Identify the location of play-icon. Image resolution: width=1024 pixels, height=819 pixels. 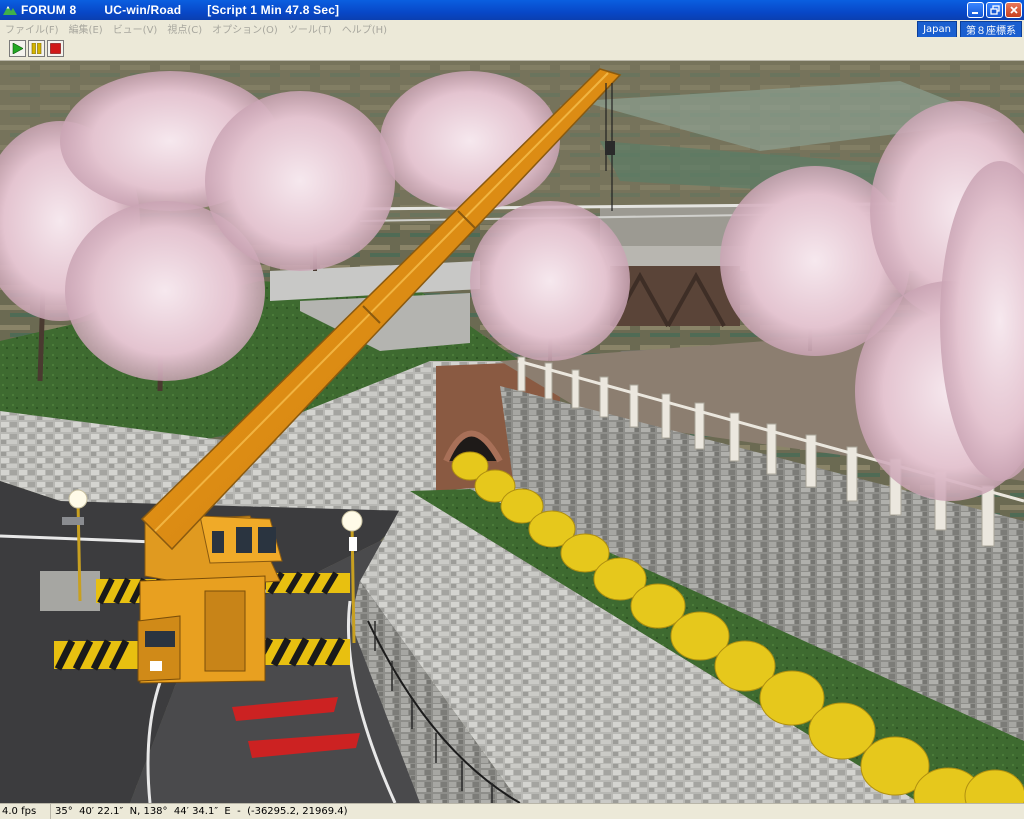
(17, 48).